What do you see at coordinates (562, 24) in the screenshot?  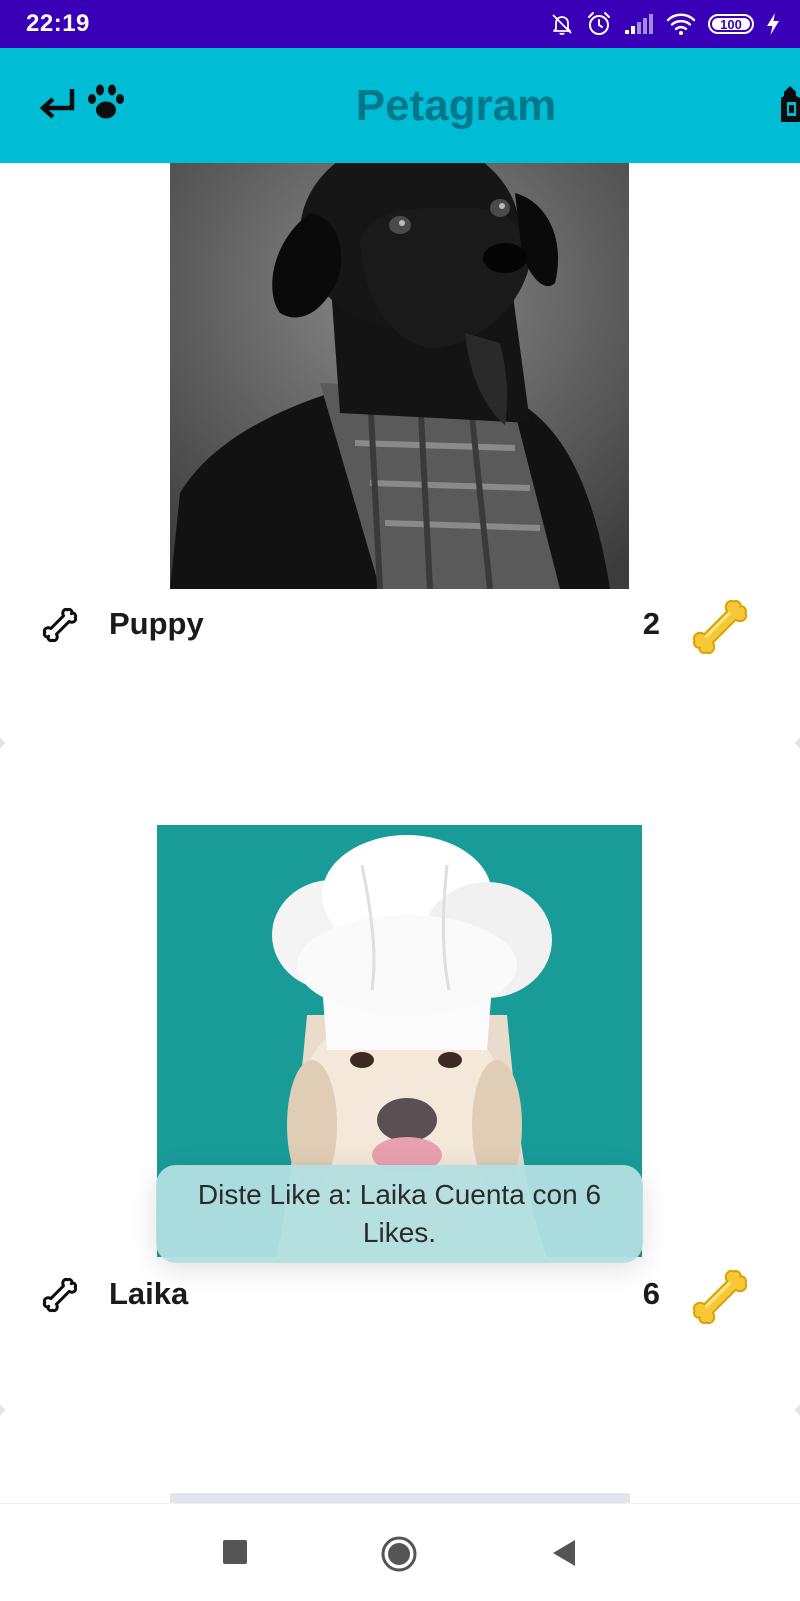 I see `mute-bell-icon` at bounding box center [562, 24].